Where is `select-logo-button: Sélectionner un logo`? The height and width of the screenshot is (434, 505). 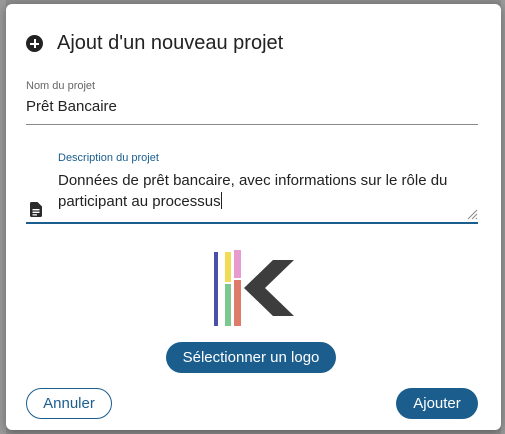
select-logo-button: Sélectionner un logo is located at coordinates (251, 357).